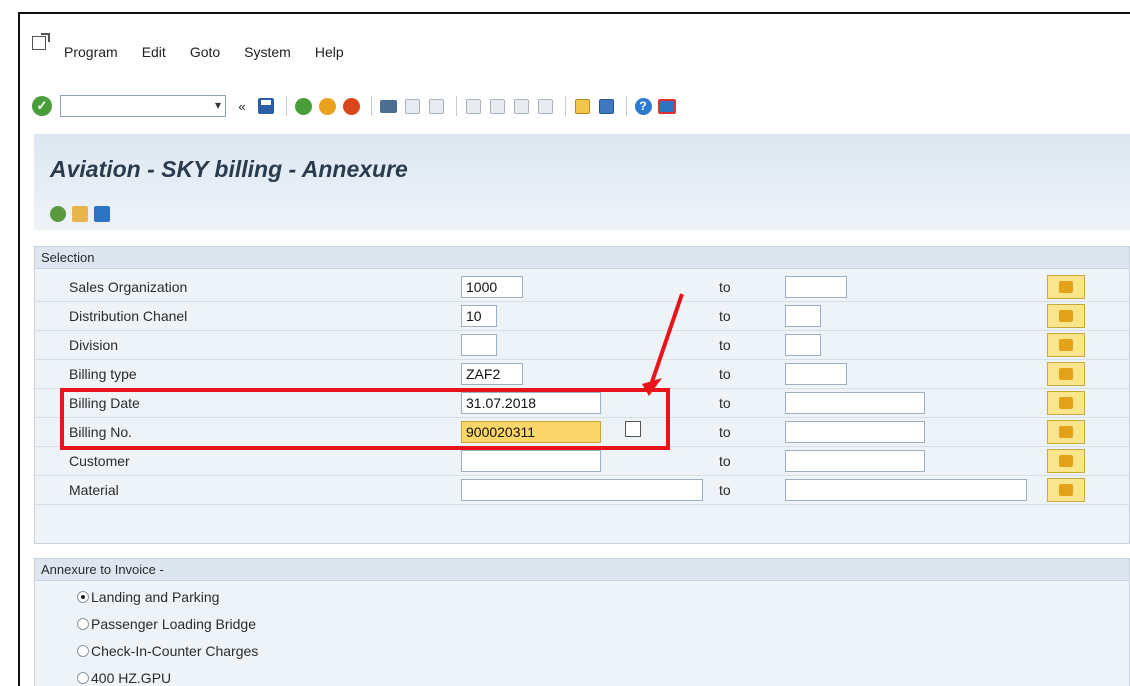 The width and height of the screenshot is (1130, 686). I want to click on field-label: Sales Organization, so click(128, 287).